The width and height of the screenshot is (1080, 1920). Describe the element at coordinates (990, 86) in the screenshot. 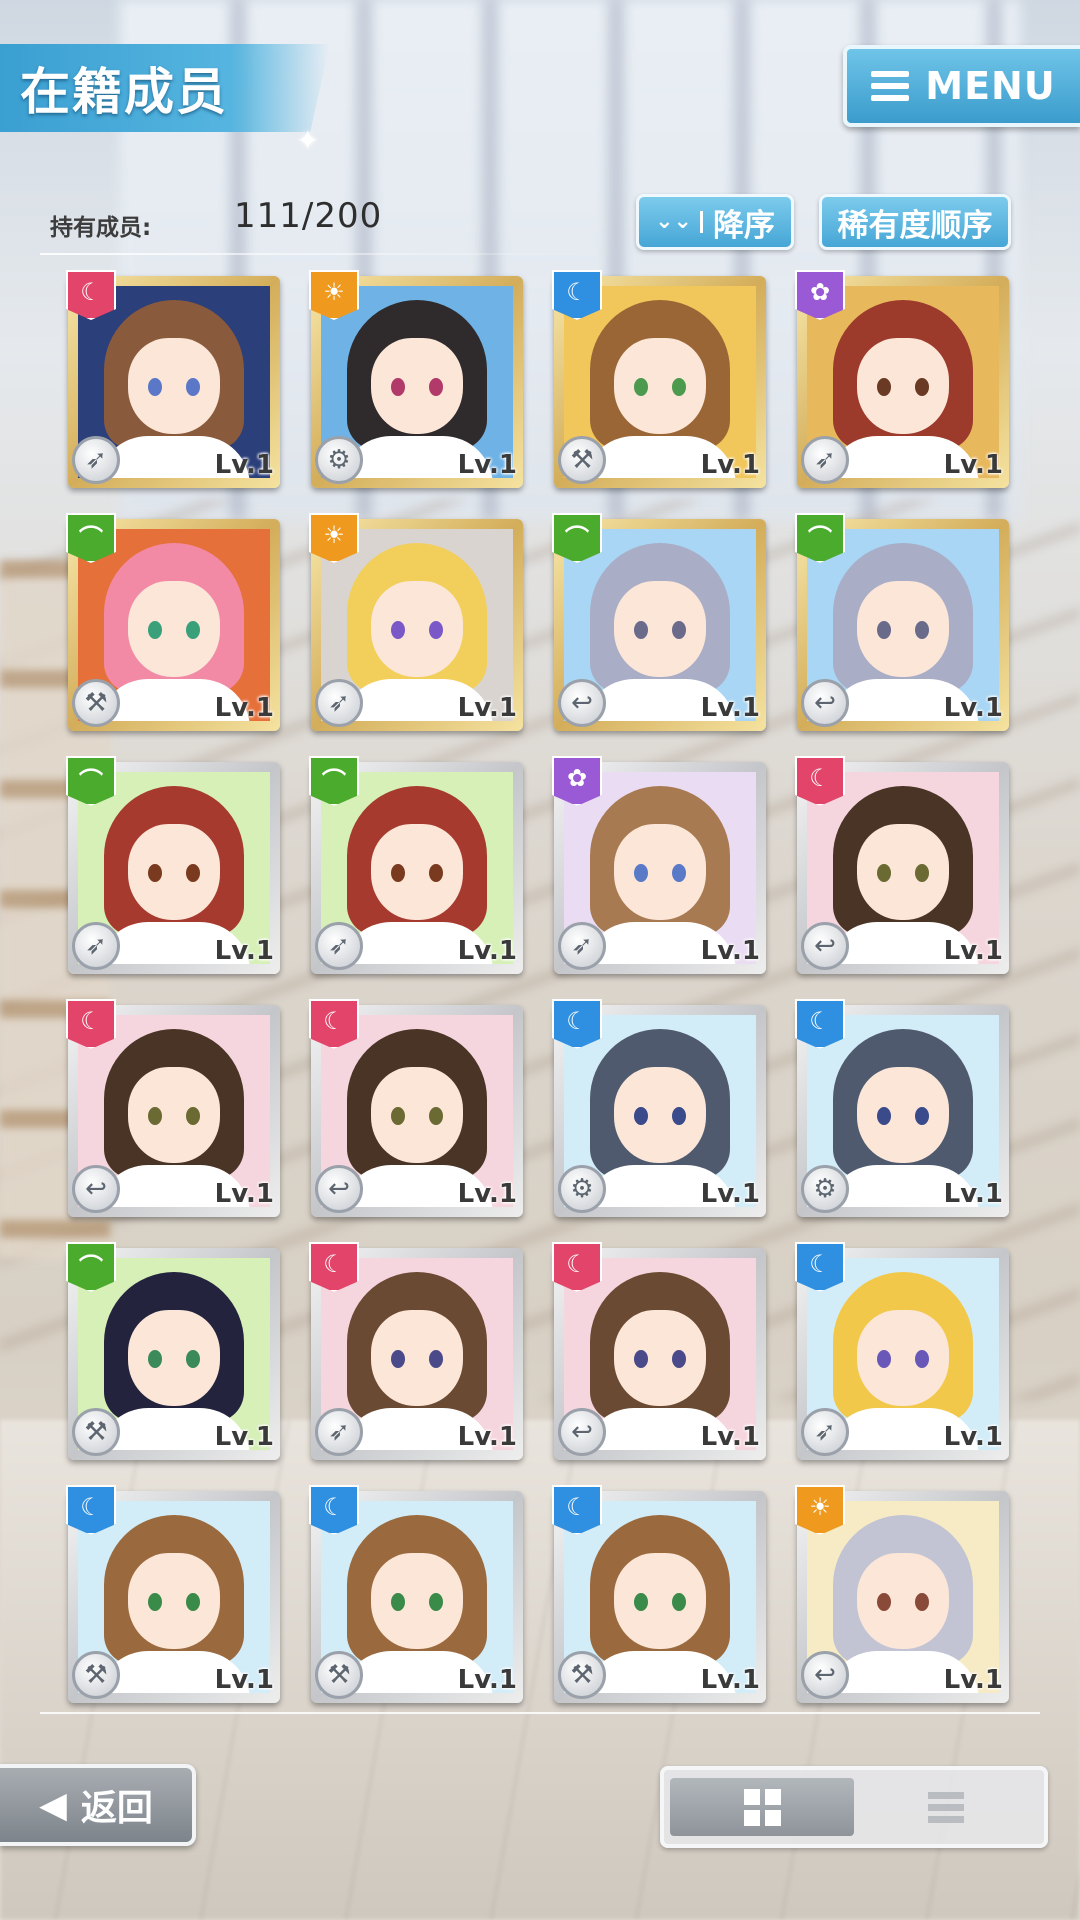

I see `menu-label: MENU` at that location.